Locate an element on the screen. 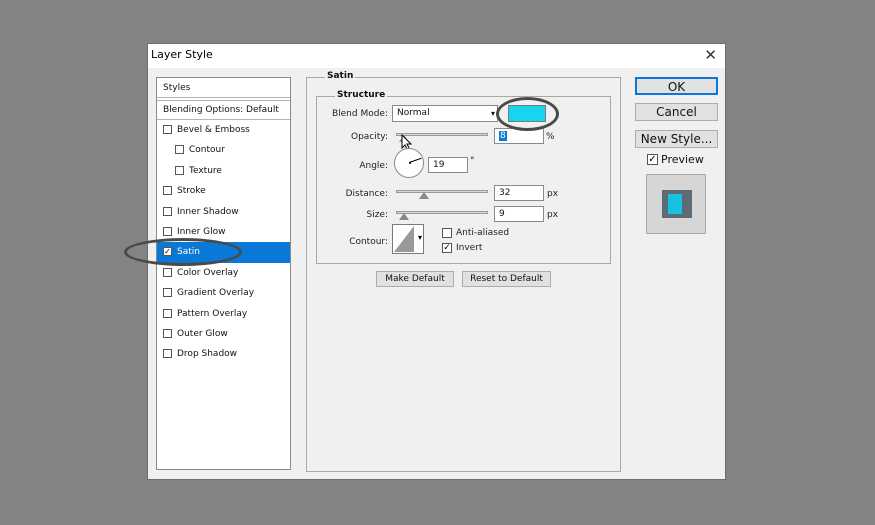  structure-group-title: Structure is located at coordinates (361, 95).